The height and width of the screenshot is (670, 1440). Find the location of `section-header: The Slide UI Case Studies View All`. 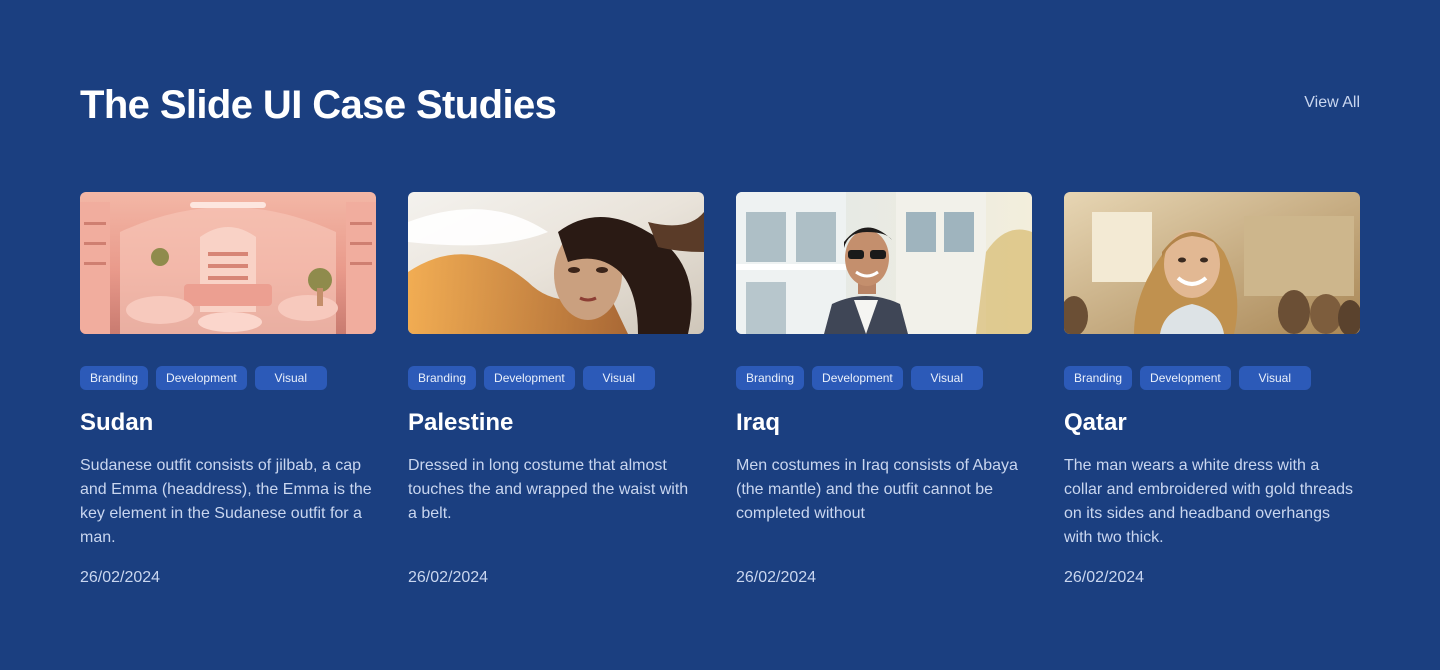

section-header: The Slide UI Case Studies View All is located at coordinates (720, 106).